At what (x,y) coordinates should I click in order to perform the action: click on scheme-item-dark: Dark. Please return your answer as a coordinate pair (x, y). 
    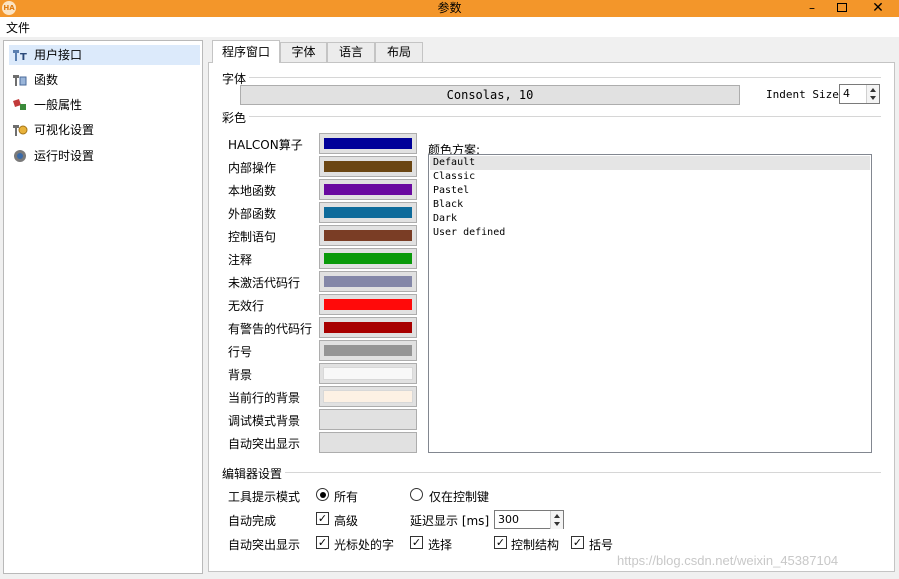
    Looking at the image, I should click on (650, 219).